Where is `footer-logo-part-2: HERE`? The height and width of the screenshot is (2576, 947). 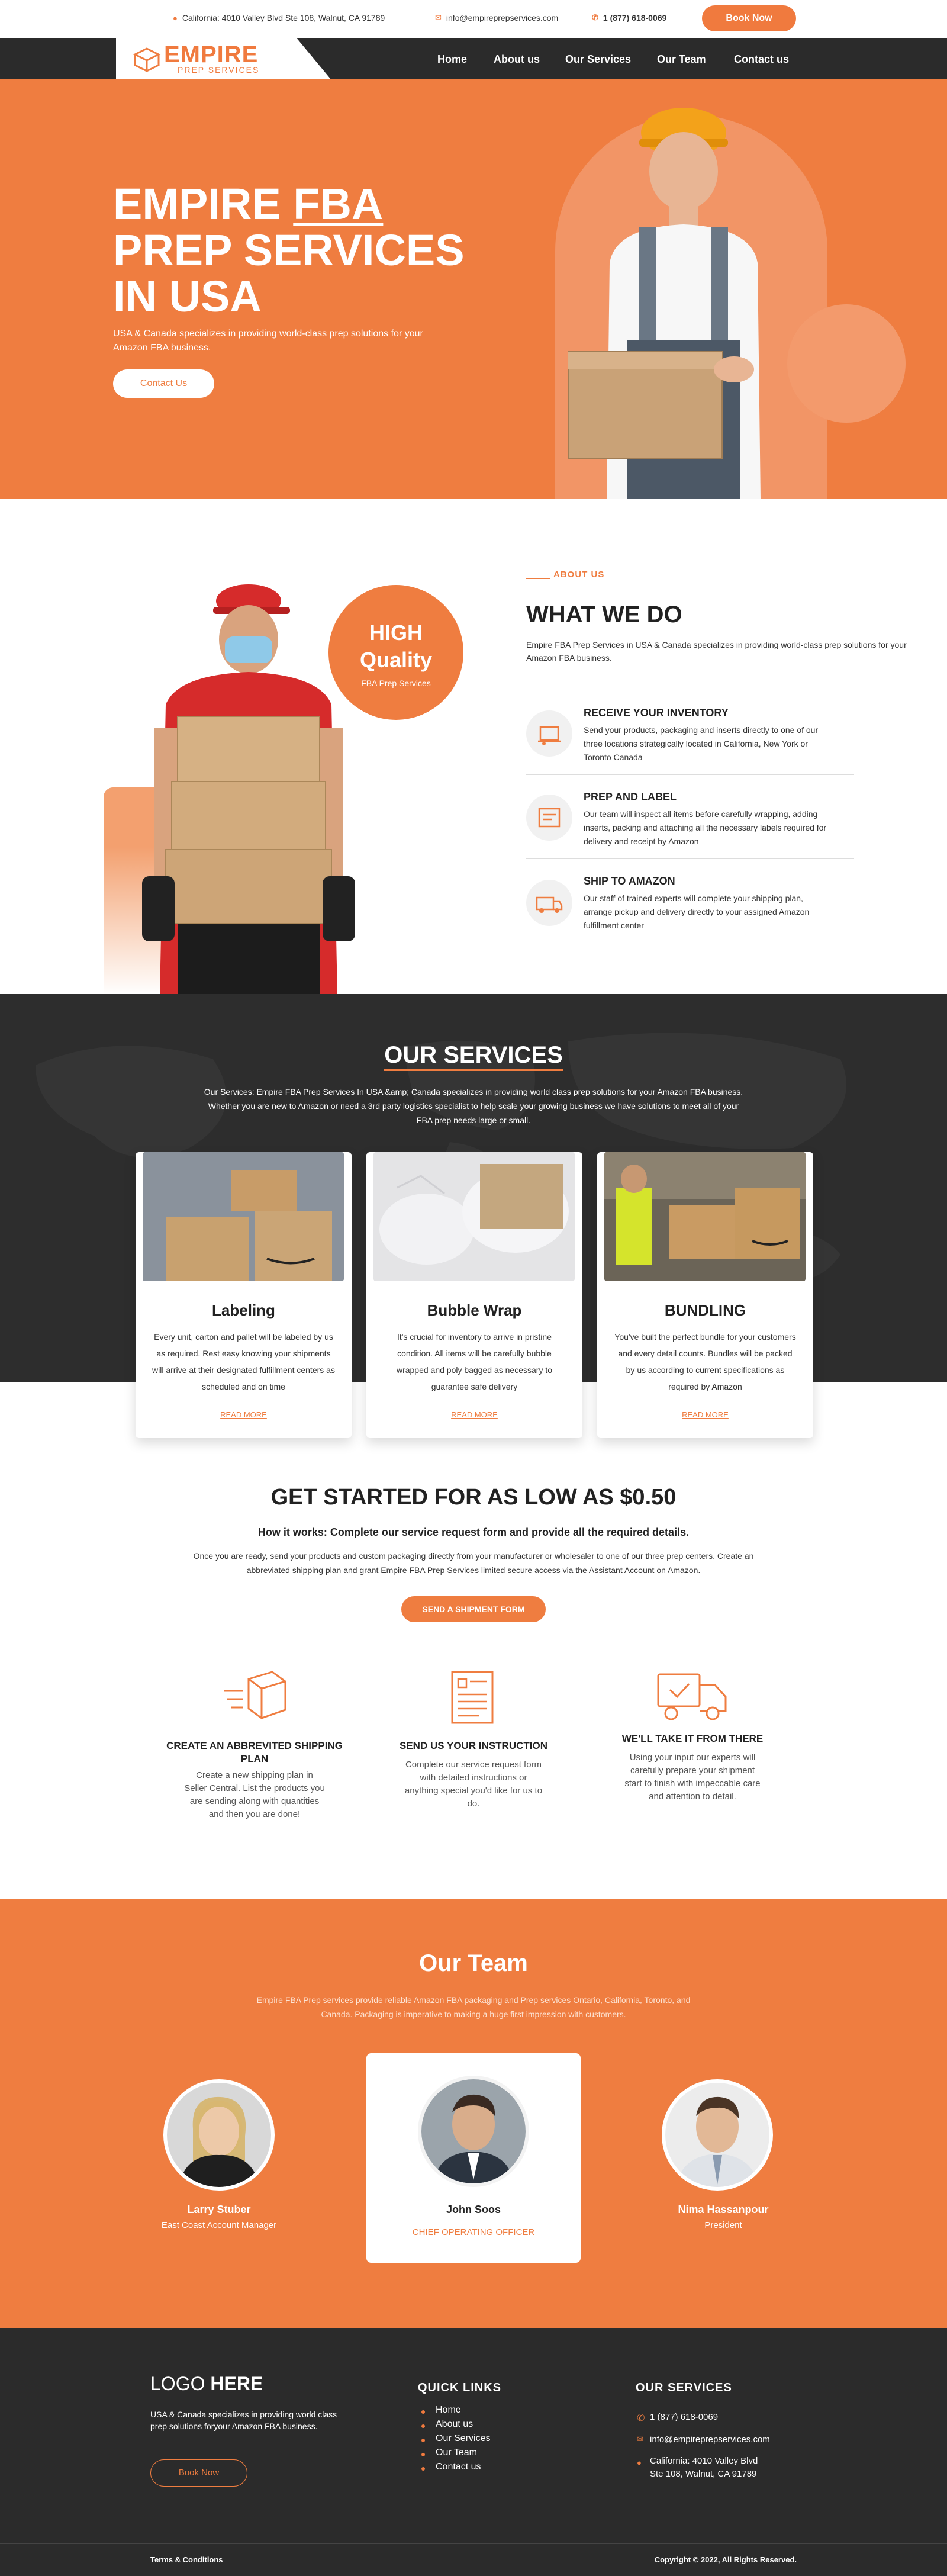 footer-logo-part-2: HERE is located at coordinates (237, 2383).